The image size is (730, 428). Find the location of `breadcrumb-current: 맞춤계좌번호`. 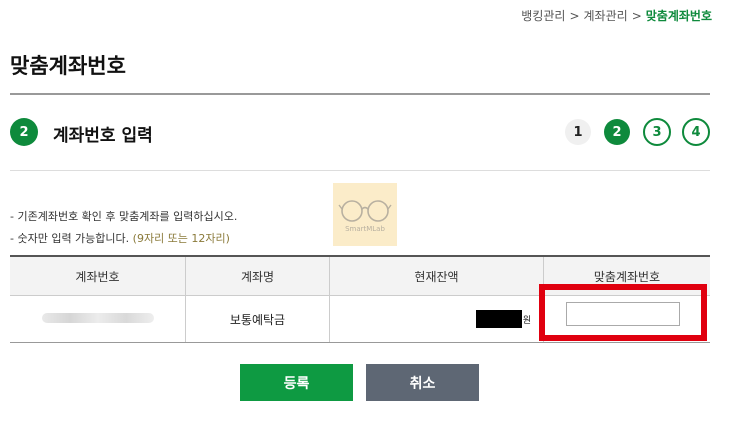

breadcrumb-current: 맞춤계좌번호 is located at coordinates (678, 16).